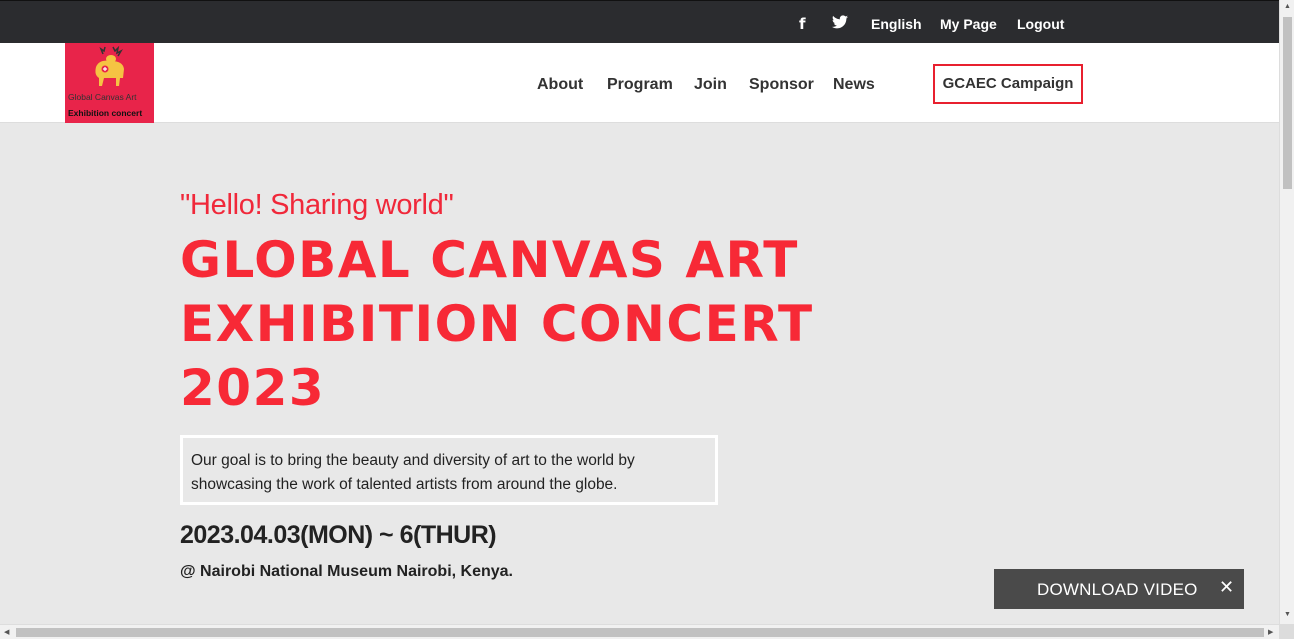  Describe the element at coordinates (840, 24) in the screenshot. I see `twitter-icon` at that location.